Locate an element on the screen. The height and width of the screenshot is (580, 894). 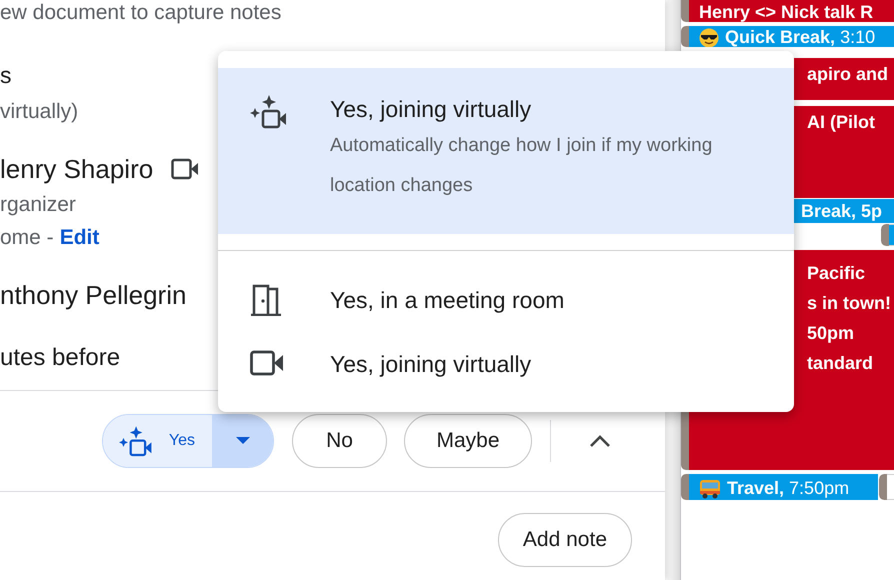
guest-name: lenry Shapiro is located at coordinates (77, 169).